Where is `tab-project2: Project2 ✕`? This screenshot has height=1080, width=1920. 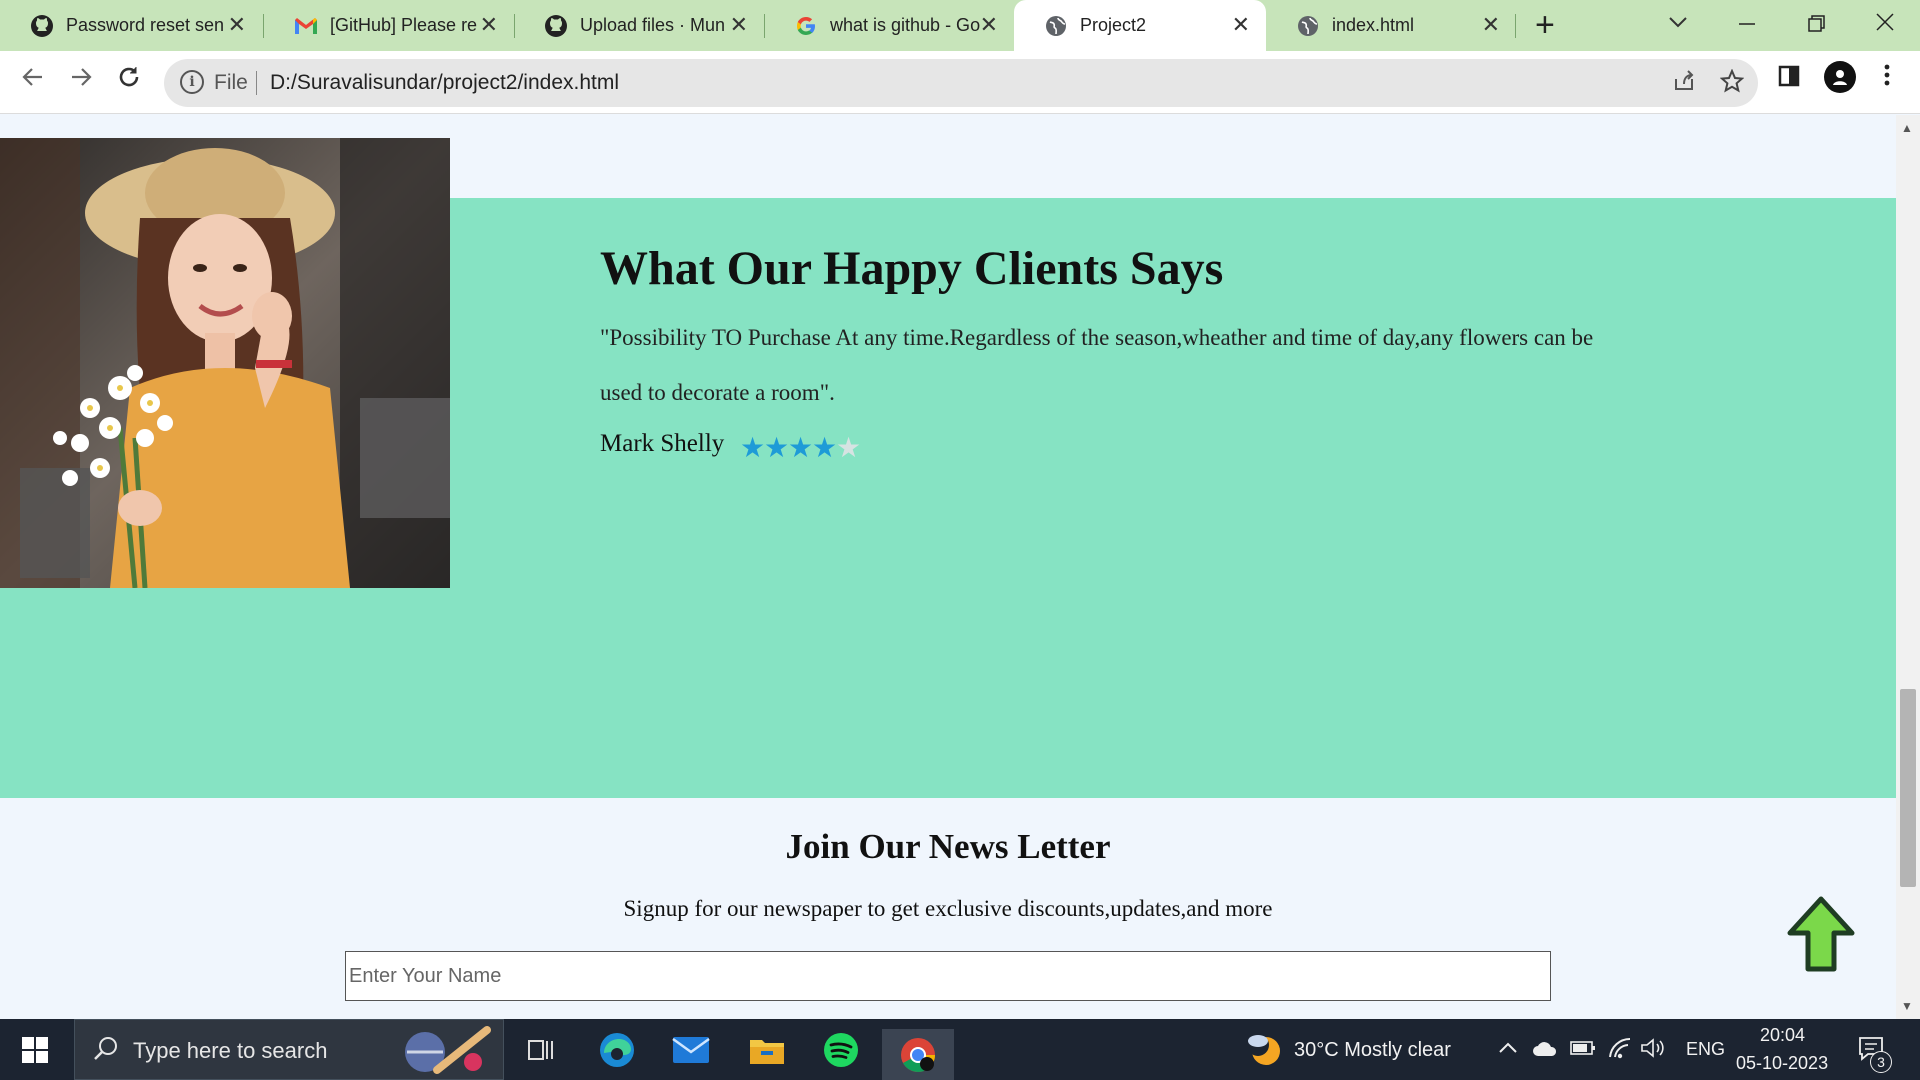
tab-project2: Project2 ✕ is located at coordinates (1140, 25).